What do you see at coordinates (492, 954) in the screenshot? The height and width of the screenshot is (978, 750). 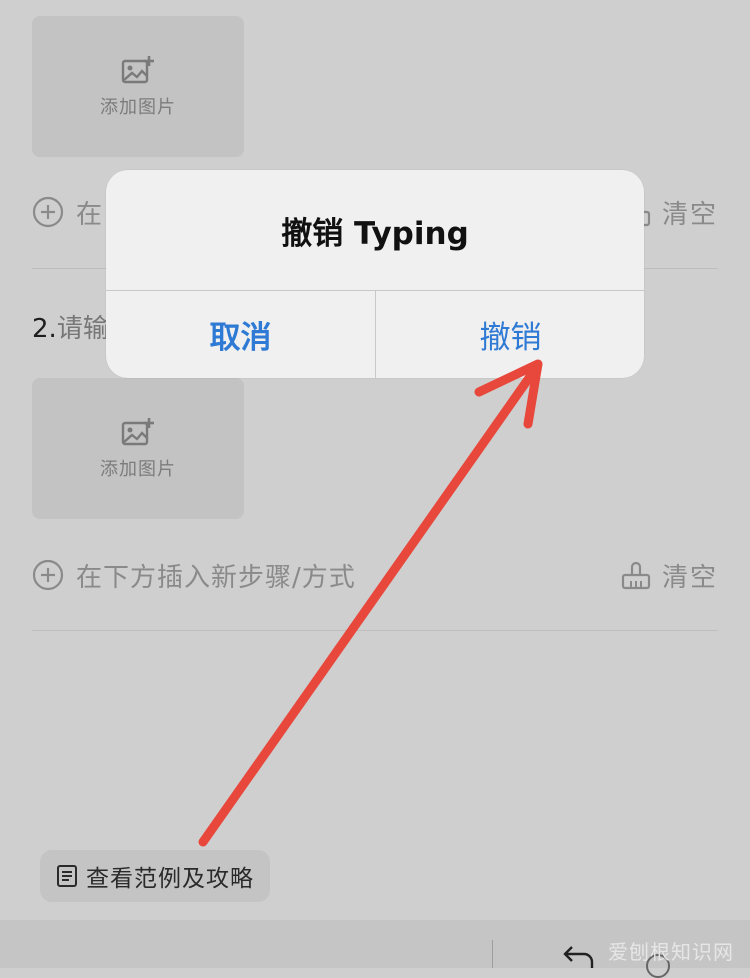 I see `toolbar-divider` at bounding box center [492, 954].